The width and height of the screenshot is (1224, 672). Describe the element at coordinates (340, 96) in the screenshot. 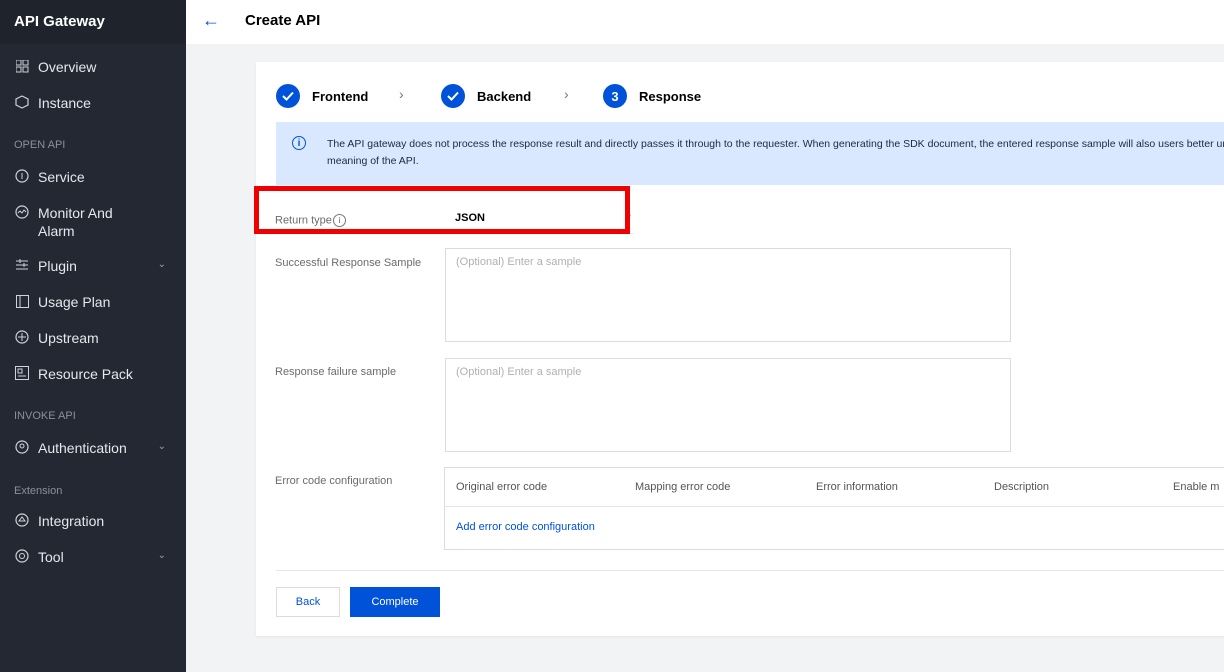

I see `step-label: Frontend` at that location.